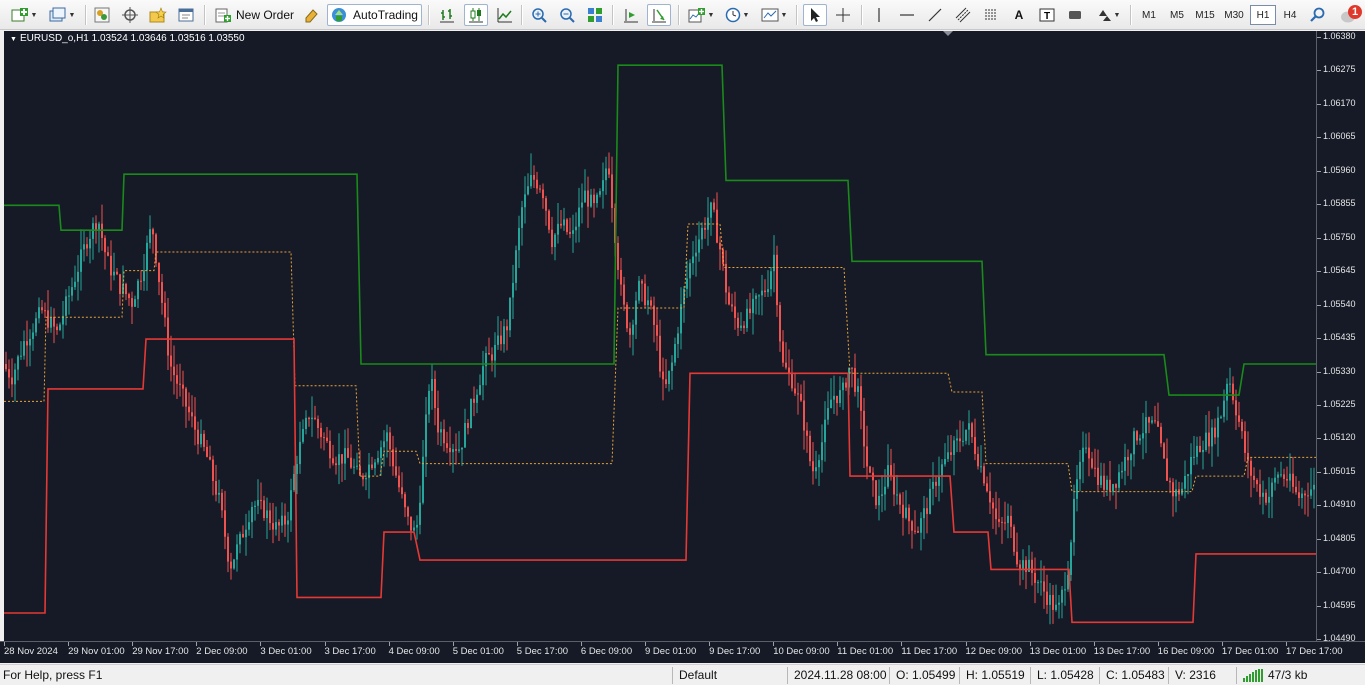  Describe the element at coordinates (311, 15) in the screenshot. I see `metaeditor-button` at that location.